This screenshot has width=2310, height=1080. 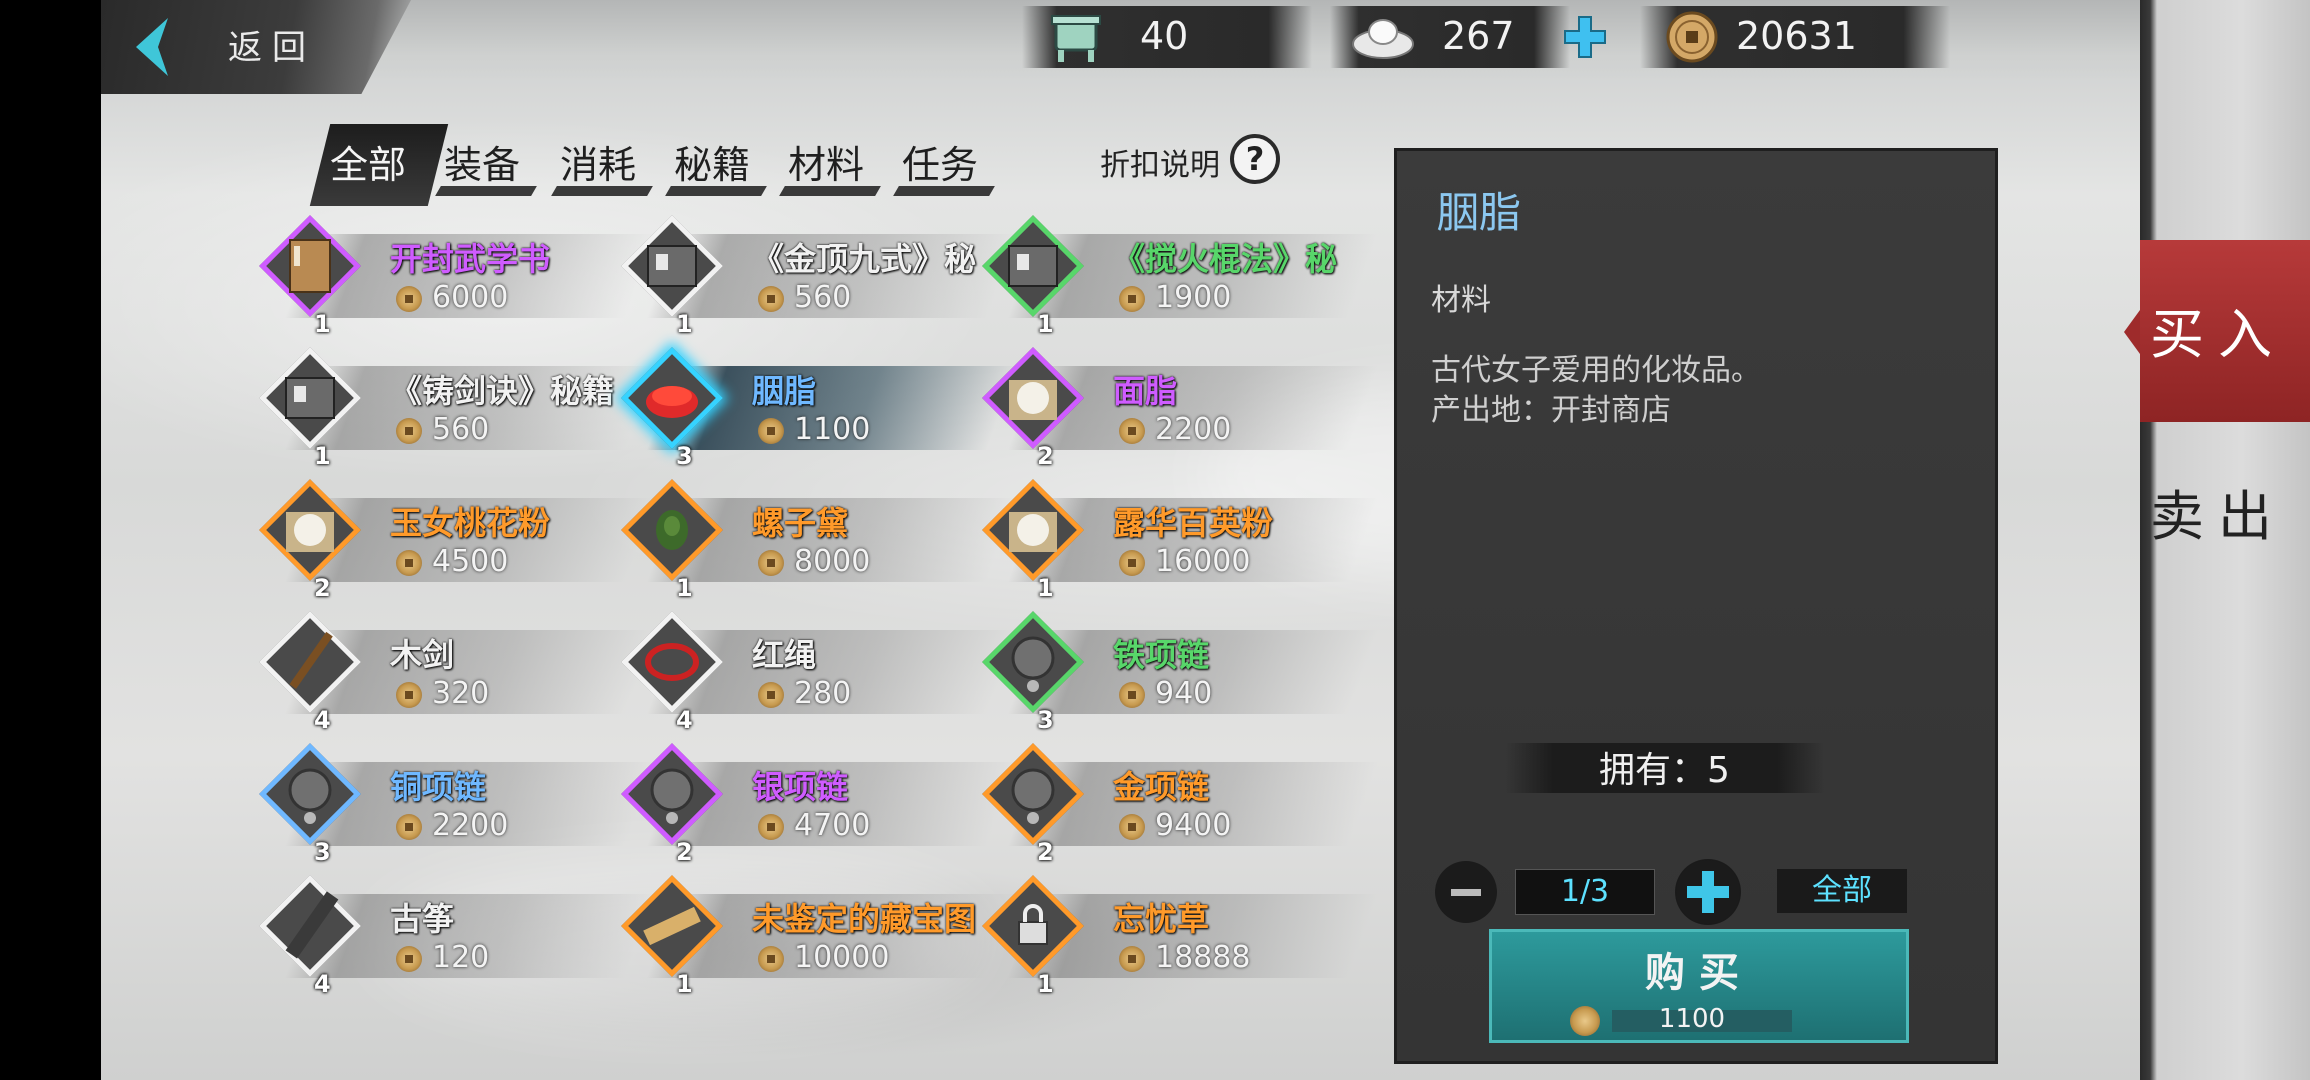 What do you see at coordinates (784, 655) in the screenshot?
I see `item-name: 红绳` at bounding box center [784, 655].